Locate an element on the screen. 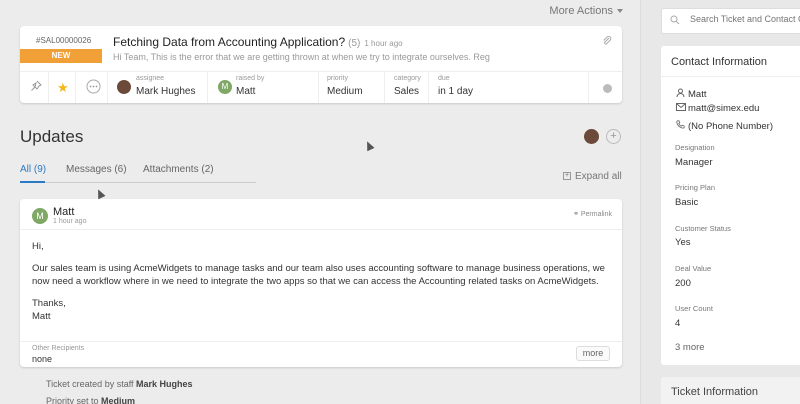  message-greeting: Hi, is located at coordinates (38, 246).